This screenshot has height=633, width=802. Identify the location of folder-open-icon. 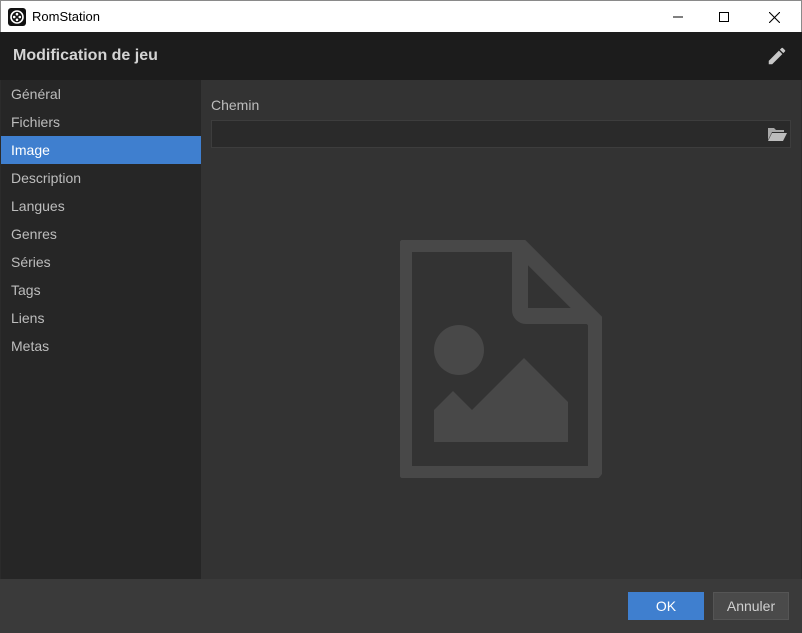
(777, 134).